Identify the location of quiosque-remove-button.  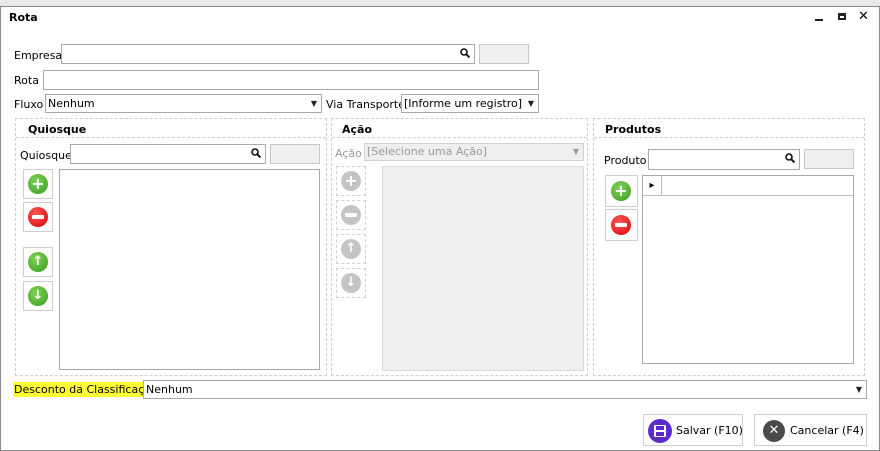
(38, 217).